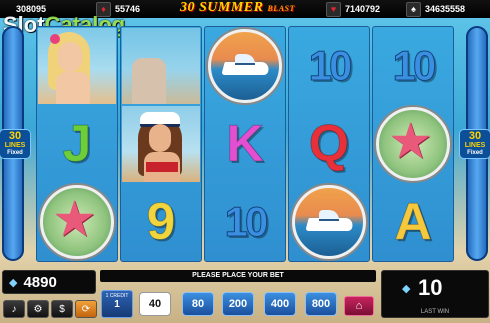 This screenshot has height=323, width=490. Describe the element at coordinates (435, 312) in the screenshot. I see `last-win-label: LAST WIN` at that location.